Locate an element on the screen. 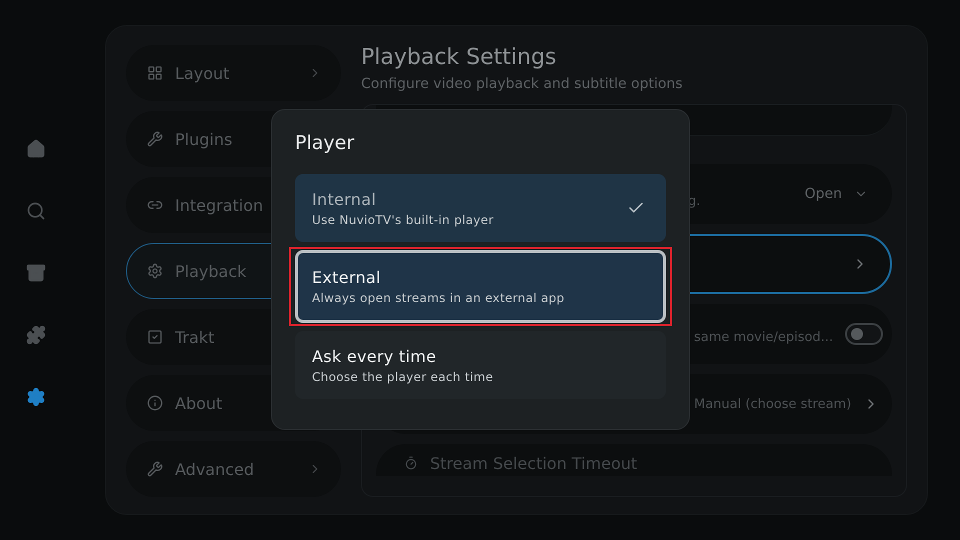  info-icon is located at coordinates (155, 403).